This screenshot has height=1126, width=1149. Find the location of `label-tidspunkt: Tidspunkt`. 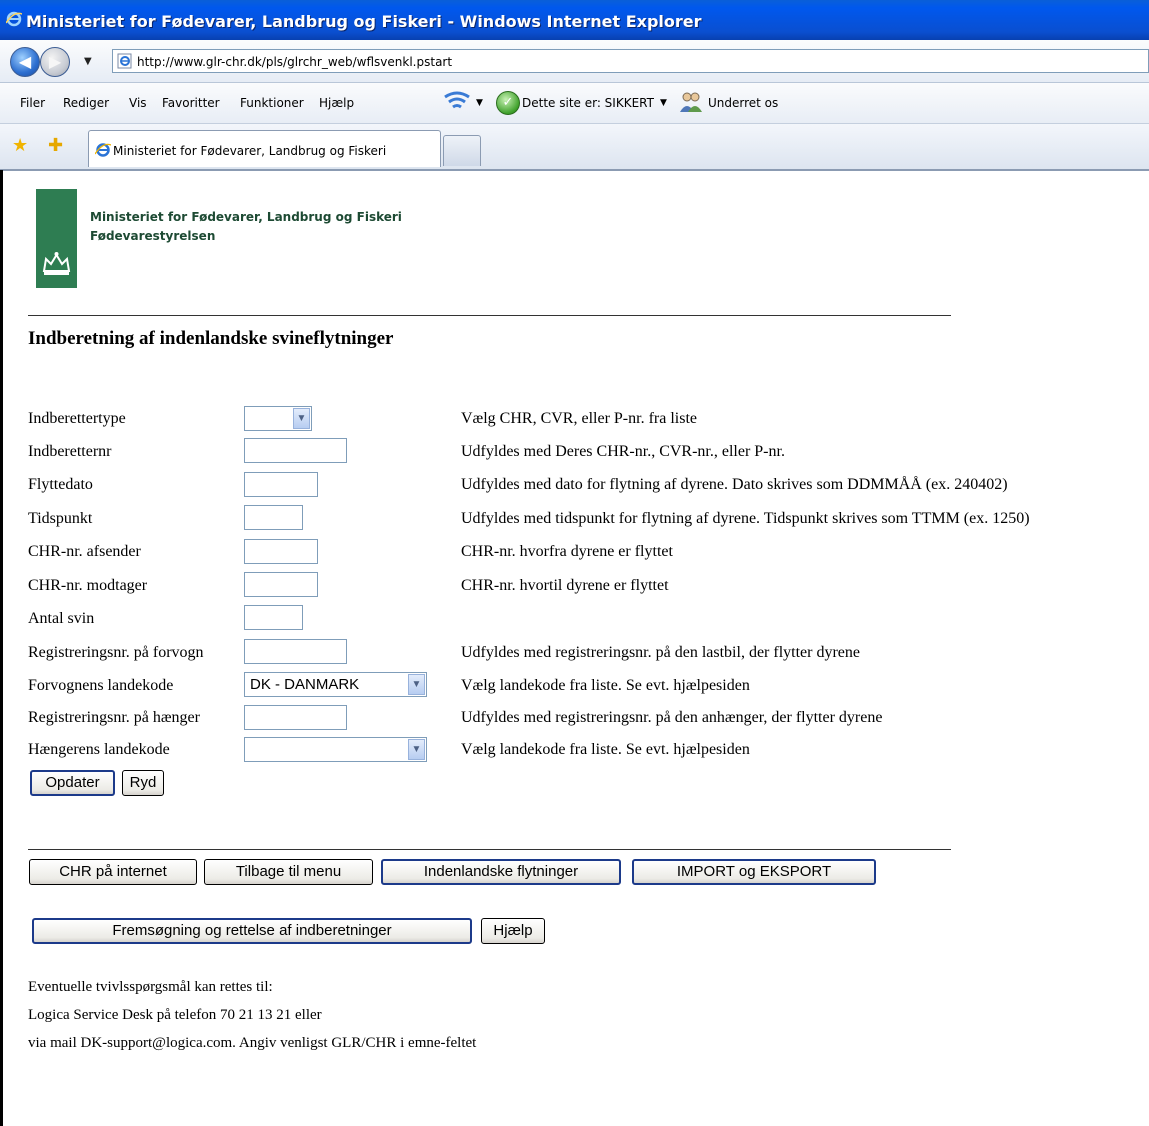

label-tidspunkt: Tidspunkt is located at coordinates (60, 518).